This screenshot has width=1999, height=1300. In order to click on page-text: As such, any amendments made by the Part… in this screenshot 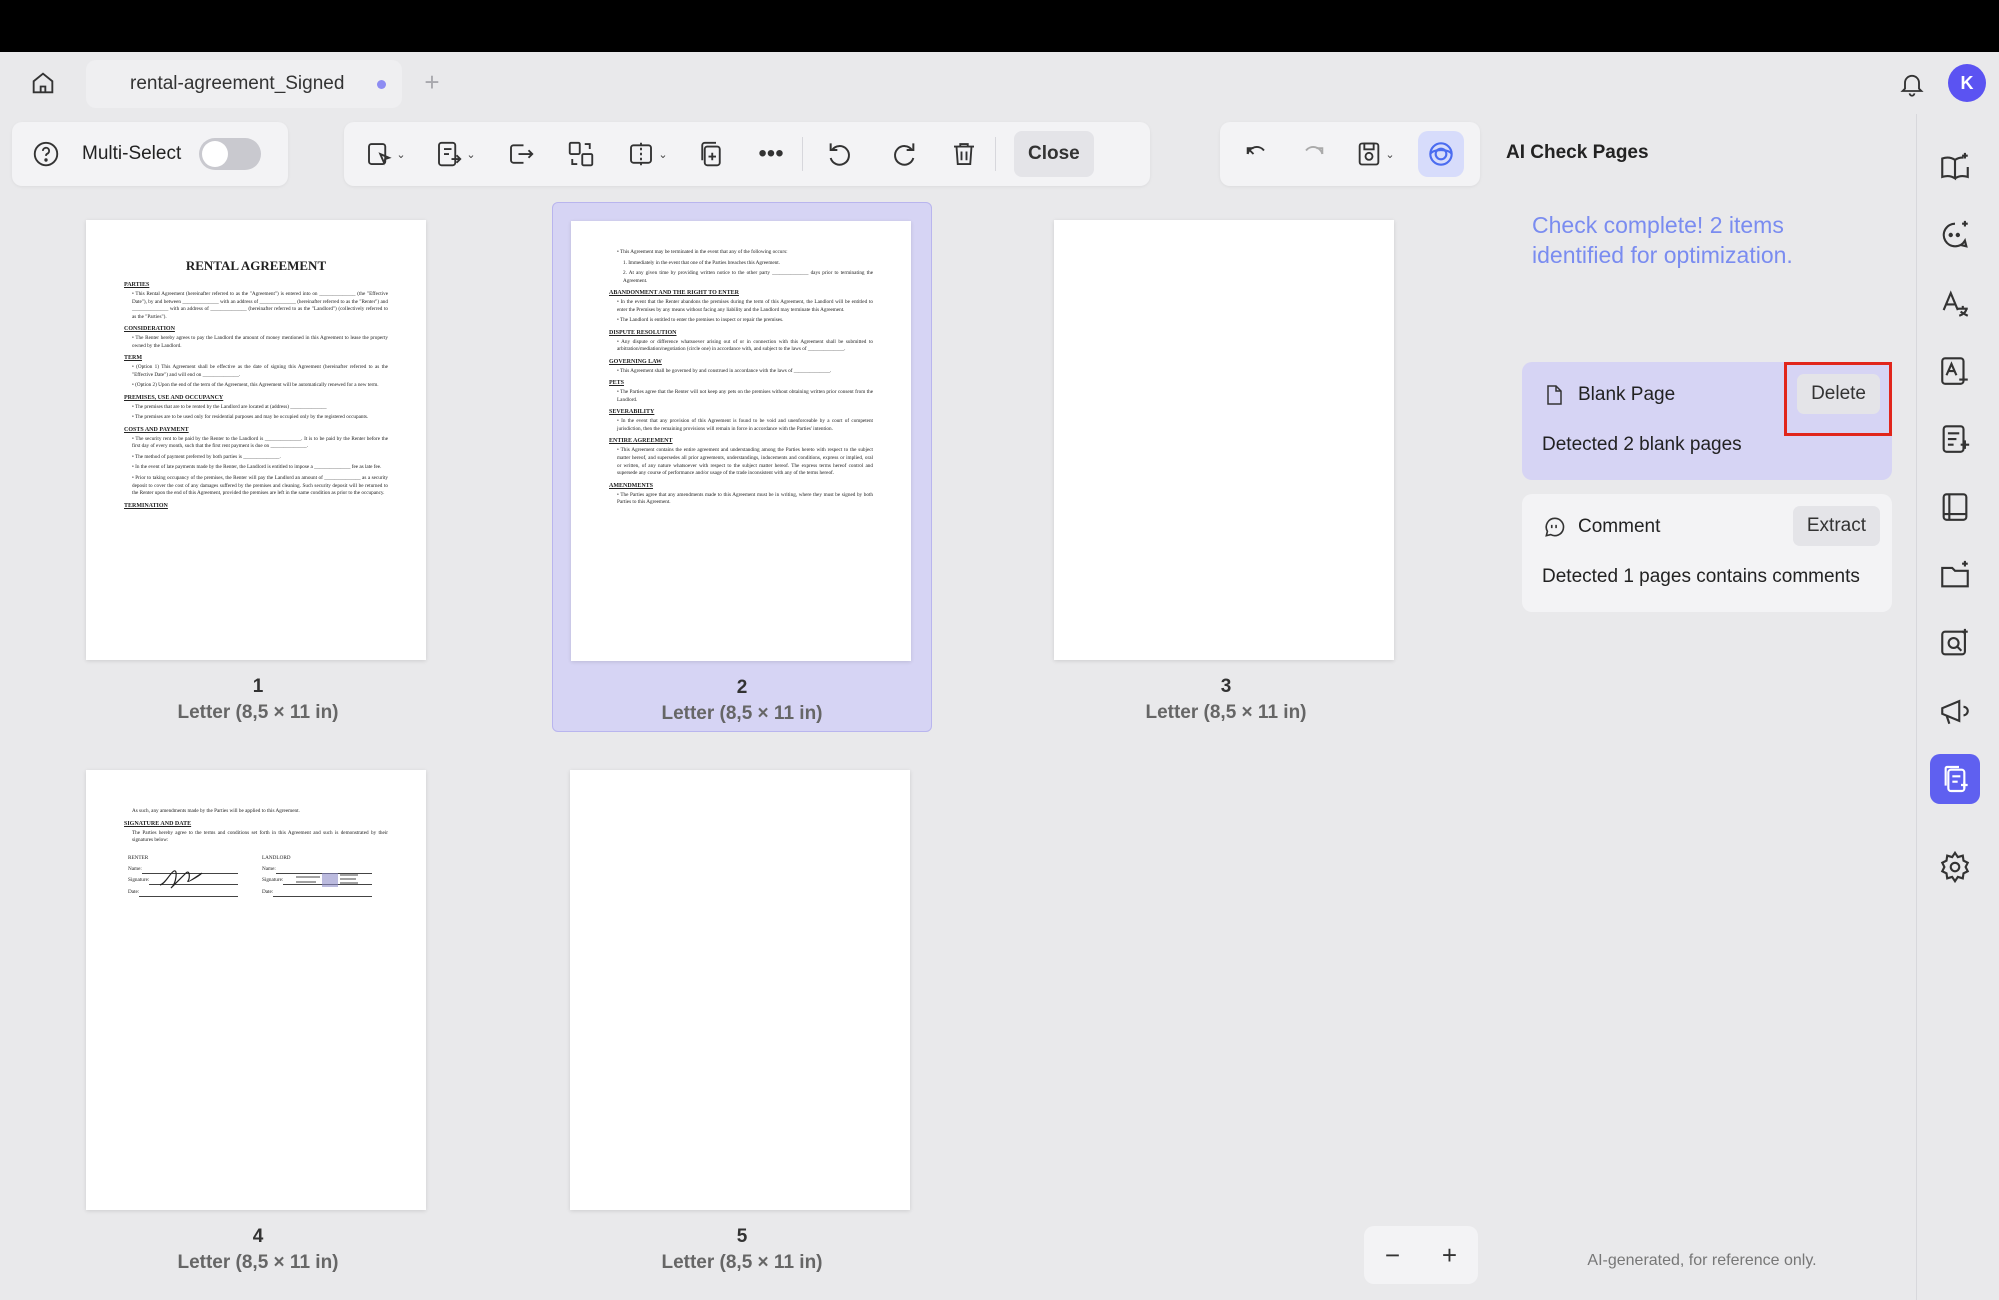, I will do `click(216, 811)`.